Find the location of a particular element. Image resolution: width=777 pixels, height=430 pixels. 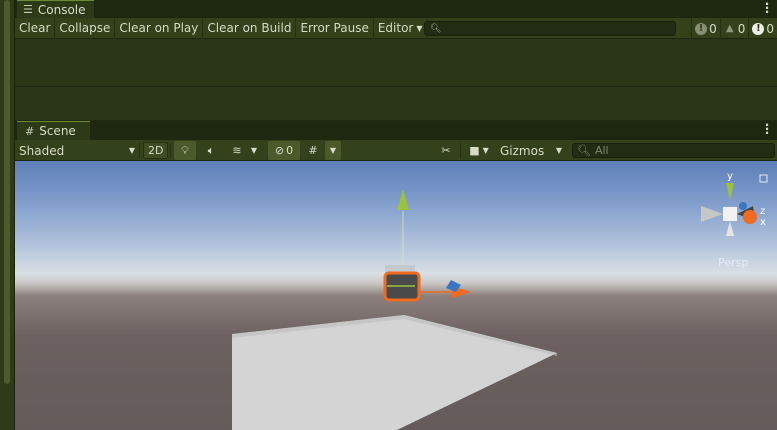

editor-dropdown-label: Editor is located at coordinates (395, 28).